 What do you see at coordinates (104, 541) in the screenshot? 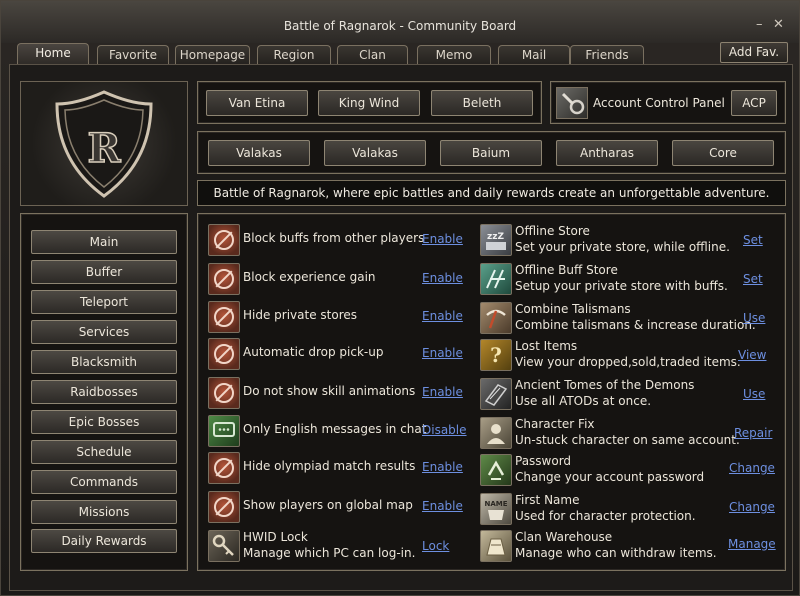
I see `sidebar-item-daily-rewards: Daily Rewards` at bounding box center [104, 541].